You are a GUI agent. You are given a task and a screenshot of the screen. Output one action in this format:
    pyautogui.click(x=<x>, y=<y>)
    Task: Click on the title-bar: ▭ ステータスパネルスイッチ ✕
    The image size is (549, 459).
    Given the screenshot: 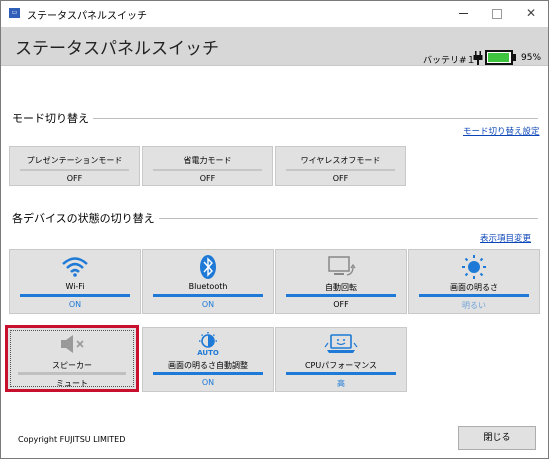 What is the action you would take?
    pyautogui.click(x=274, y=14)
    